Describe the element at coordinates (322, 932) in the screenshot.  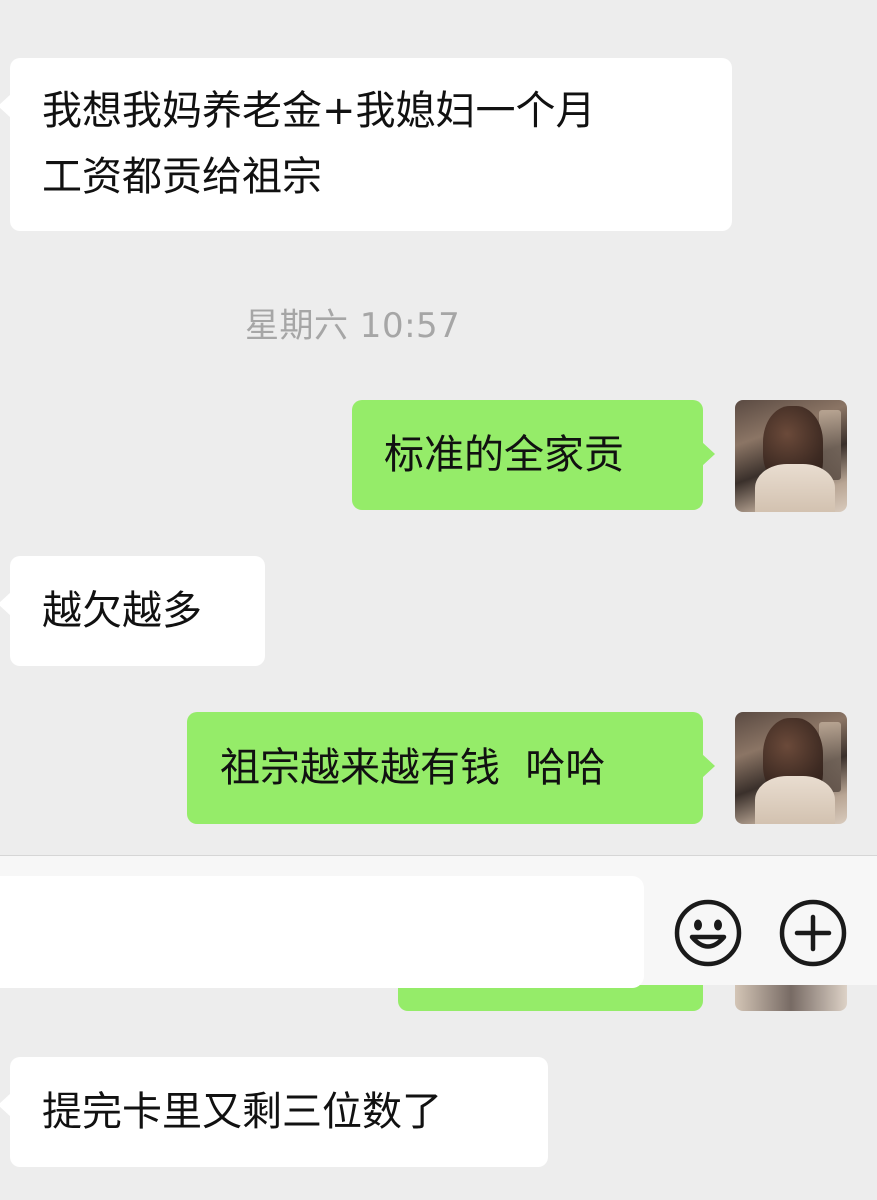
I see `message-input` at that location.